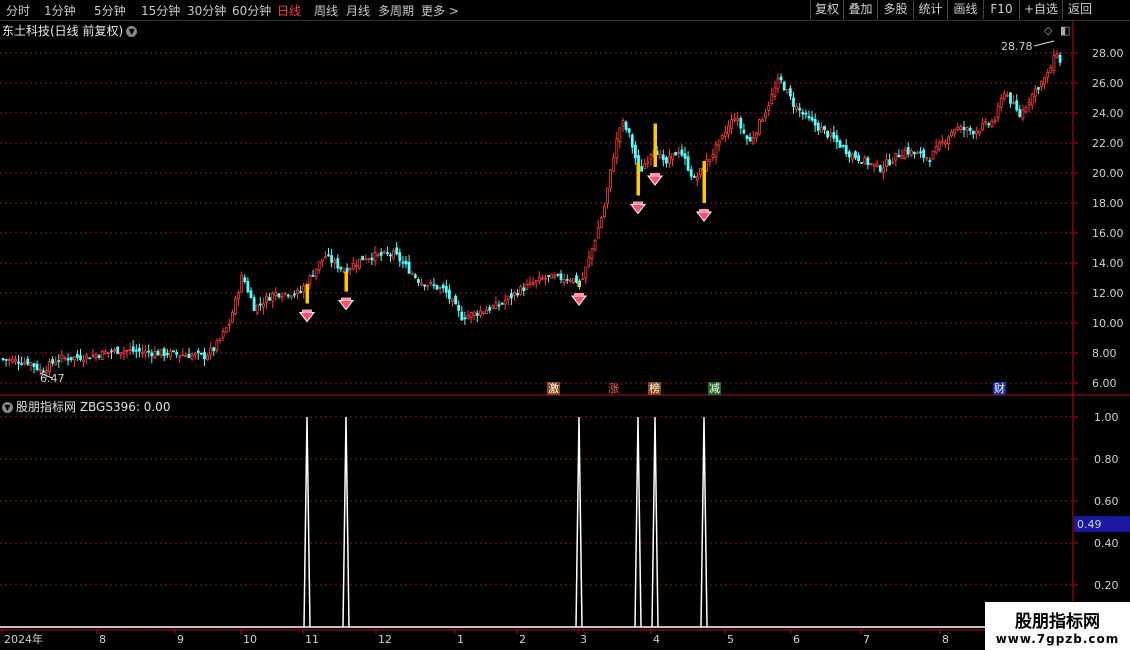 The height and width of the screenshot is (650, 1130). I want to click on time-tick-label: 12, so click(385, 639).